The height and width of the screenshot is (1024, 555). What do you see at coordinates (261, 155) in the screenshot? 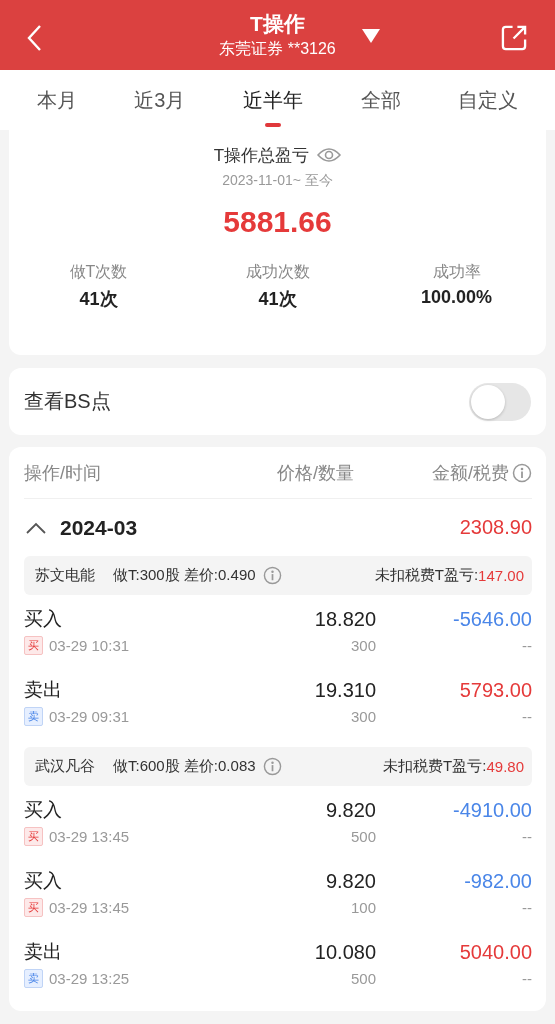
I see `summary-title: T操作总盈亏` at bounding box center [261, 155].